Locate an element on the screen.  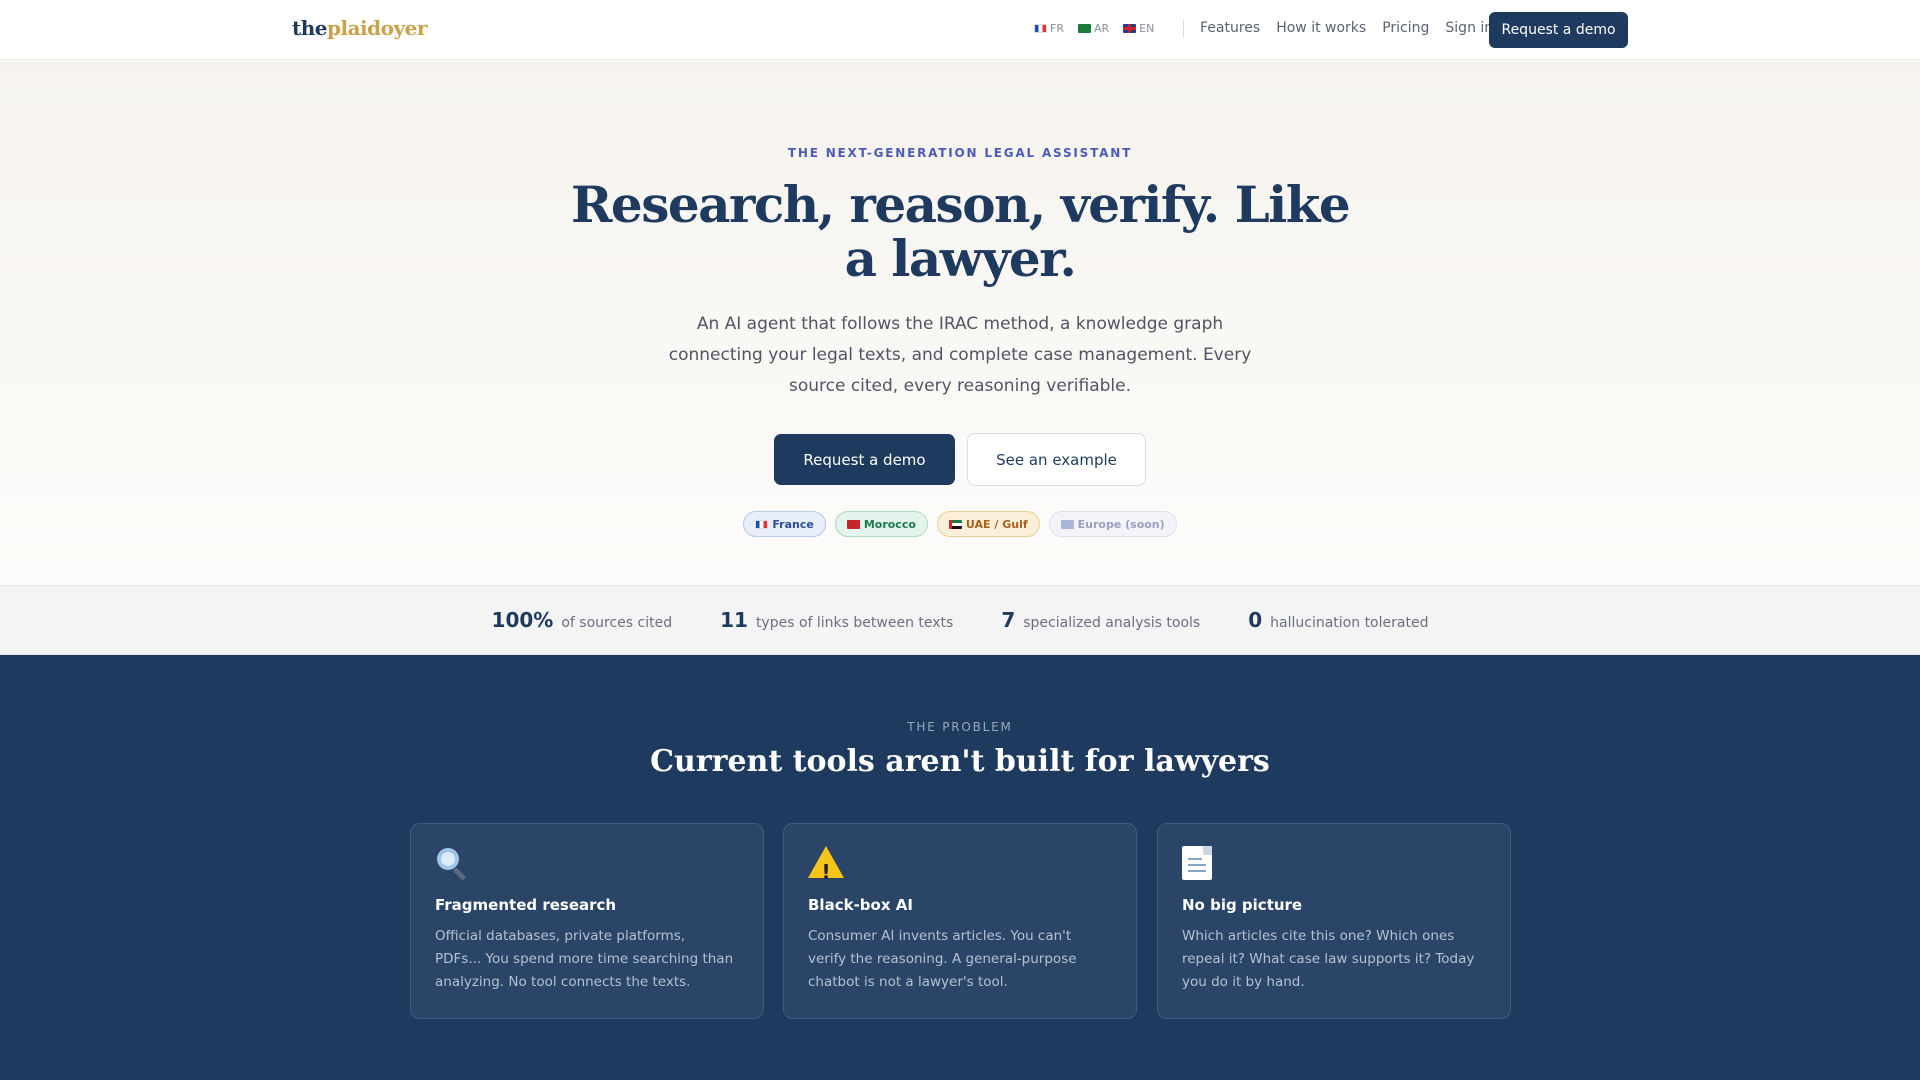
document-icon is located at coordinates (1200, 864).